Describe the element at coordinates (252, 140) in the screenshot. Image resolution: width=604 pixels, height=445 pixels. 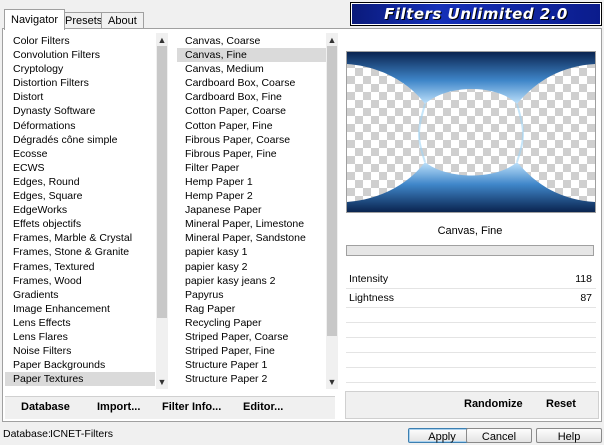
I see `filter-item: Fibrous Paper, Coarse` at that location.